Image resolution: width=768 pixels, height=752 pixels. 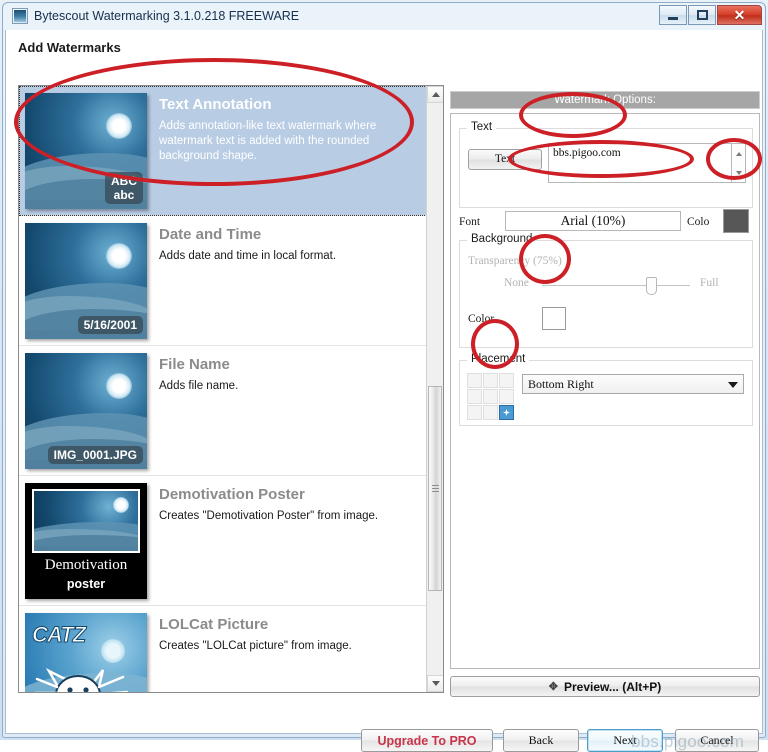 What do you see at coordinates (506, 380) in the screenshot?
I see `placement-cell-top-right` at bounding box center [506, 380].